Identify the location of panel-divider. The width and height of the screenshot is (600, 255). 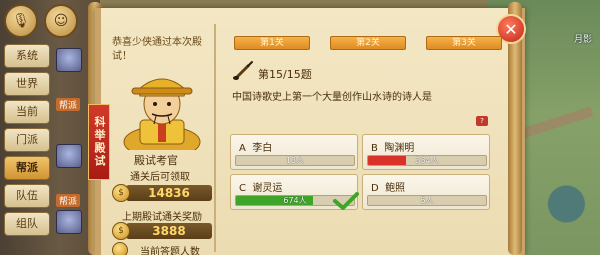
(215, 138).